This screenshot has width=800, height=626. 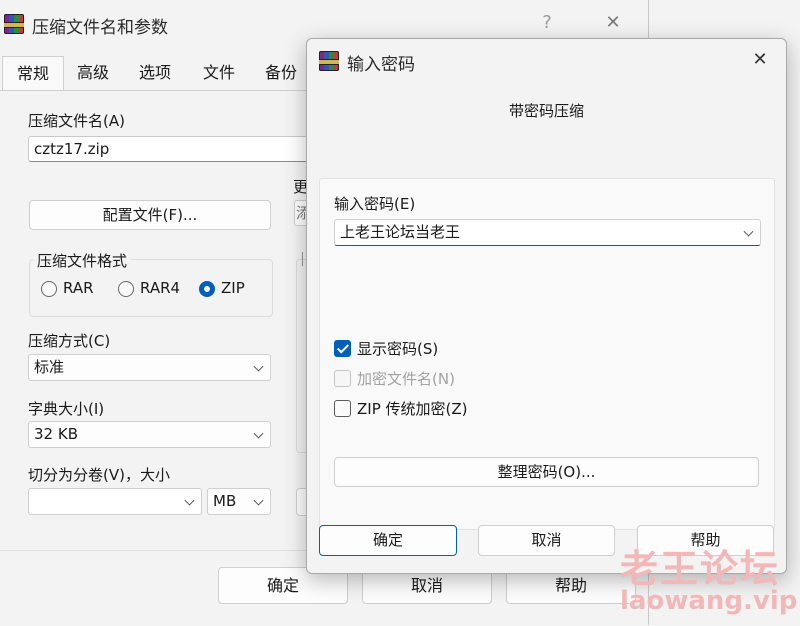 What do you see at coordinates (49, 367) in the screenshot?
I see `compression-method-value: 标准` at bounding box center [49, 367].